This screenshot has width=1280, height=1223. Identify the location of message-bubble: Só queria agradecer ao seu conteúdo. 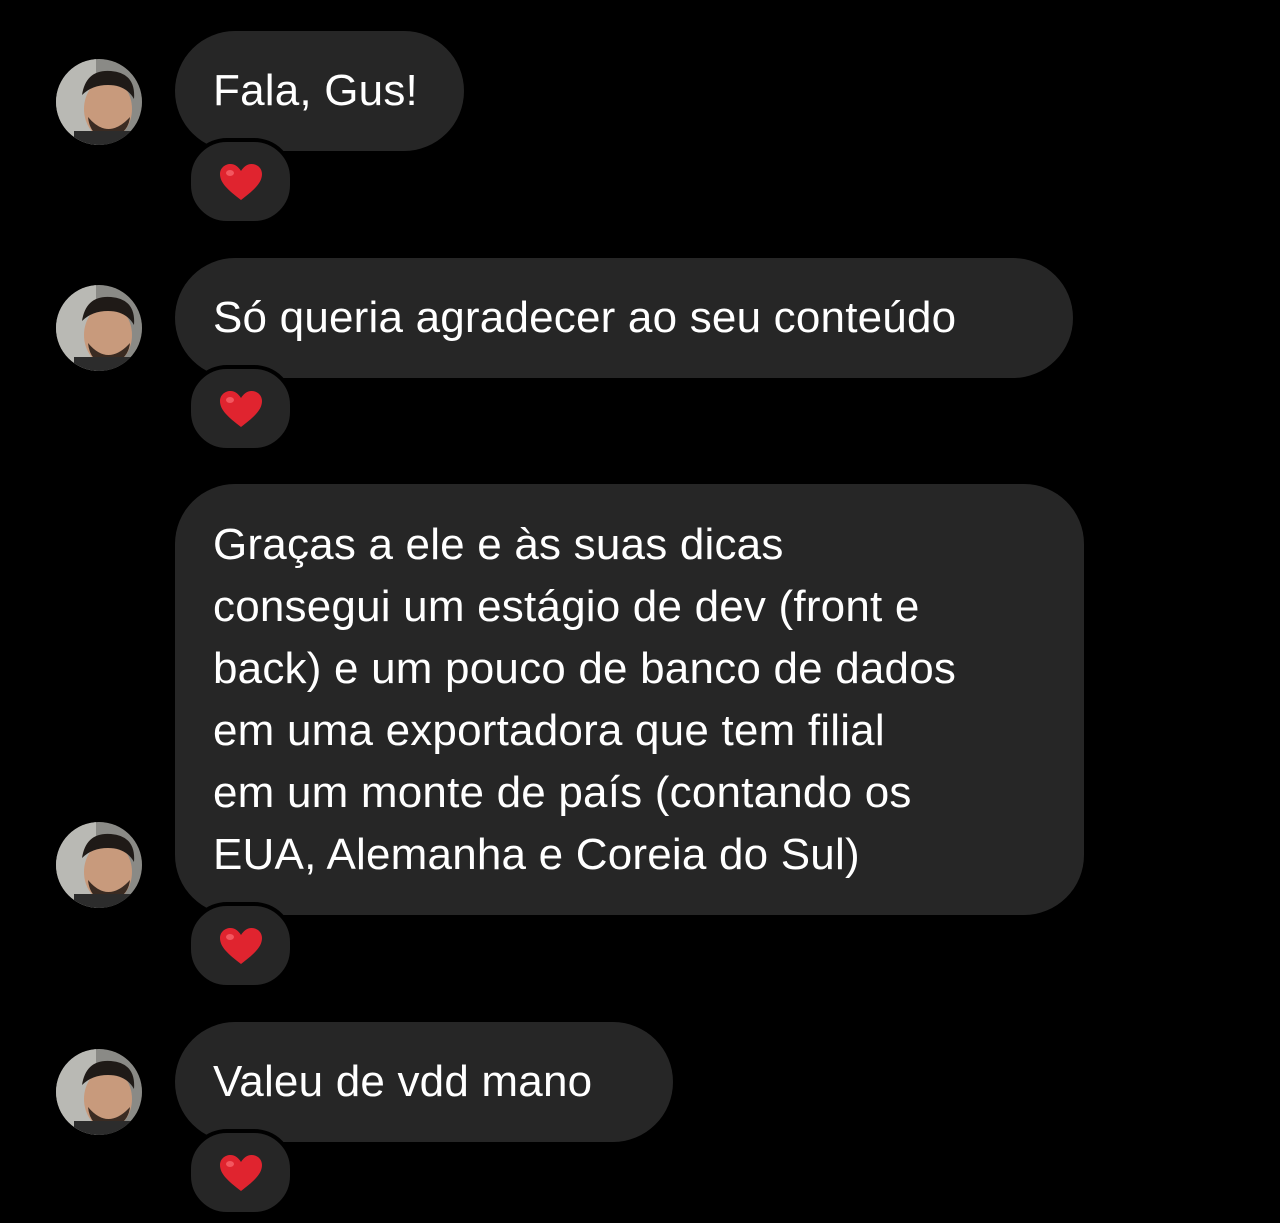
(624, 318).